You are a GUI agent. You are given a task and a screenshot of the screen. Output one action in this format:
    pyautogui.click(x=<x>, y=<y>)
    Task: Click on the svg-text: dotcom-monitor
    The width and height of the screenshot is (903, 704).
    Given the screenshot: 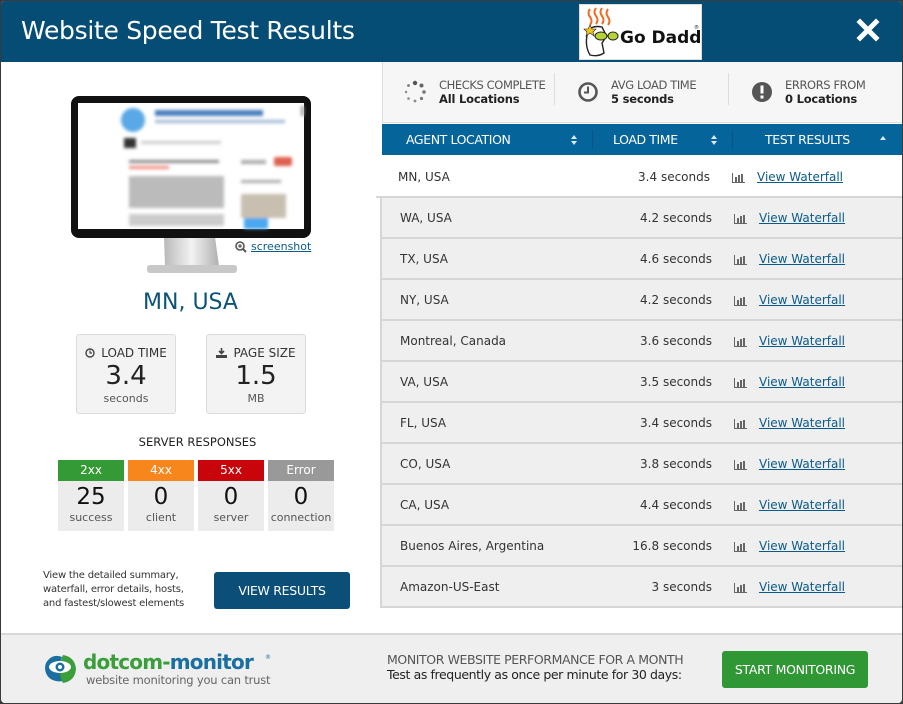 What is the action you would take?
    pyautogui.click(x=168, y=662)
    